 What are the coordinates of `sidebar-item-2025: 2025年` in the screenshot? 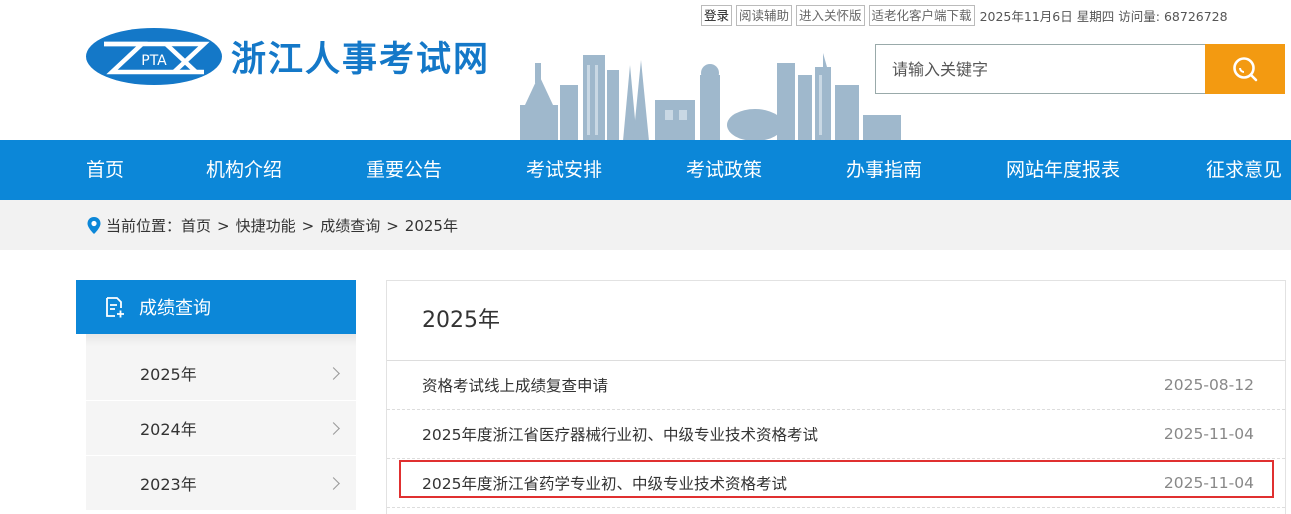 It's located at (221, 373).